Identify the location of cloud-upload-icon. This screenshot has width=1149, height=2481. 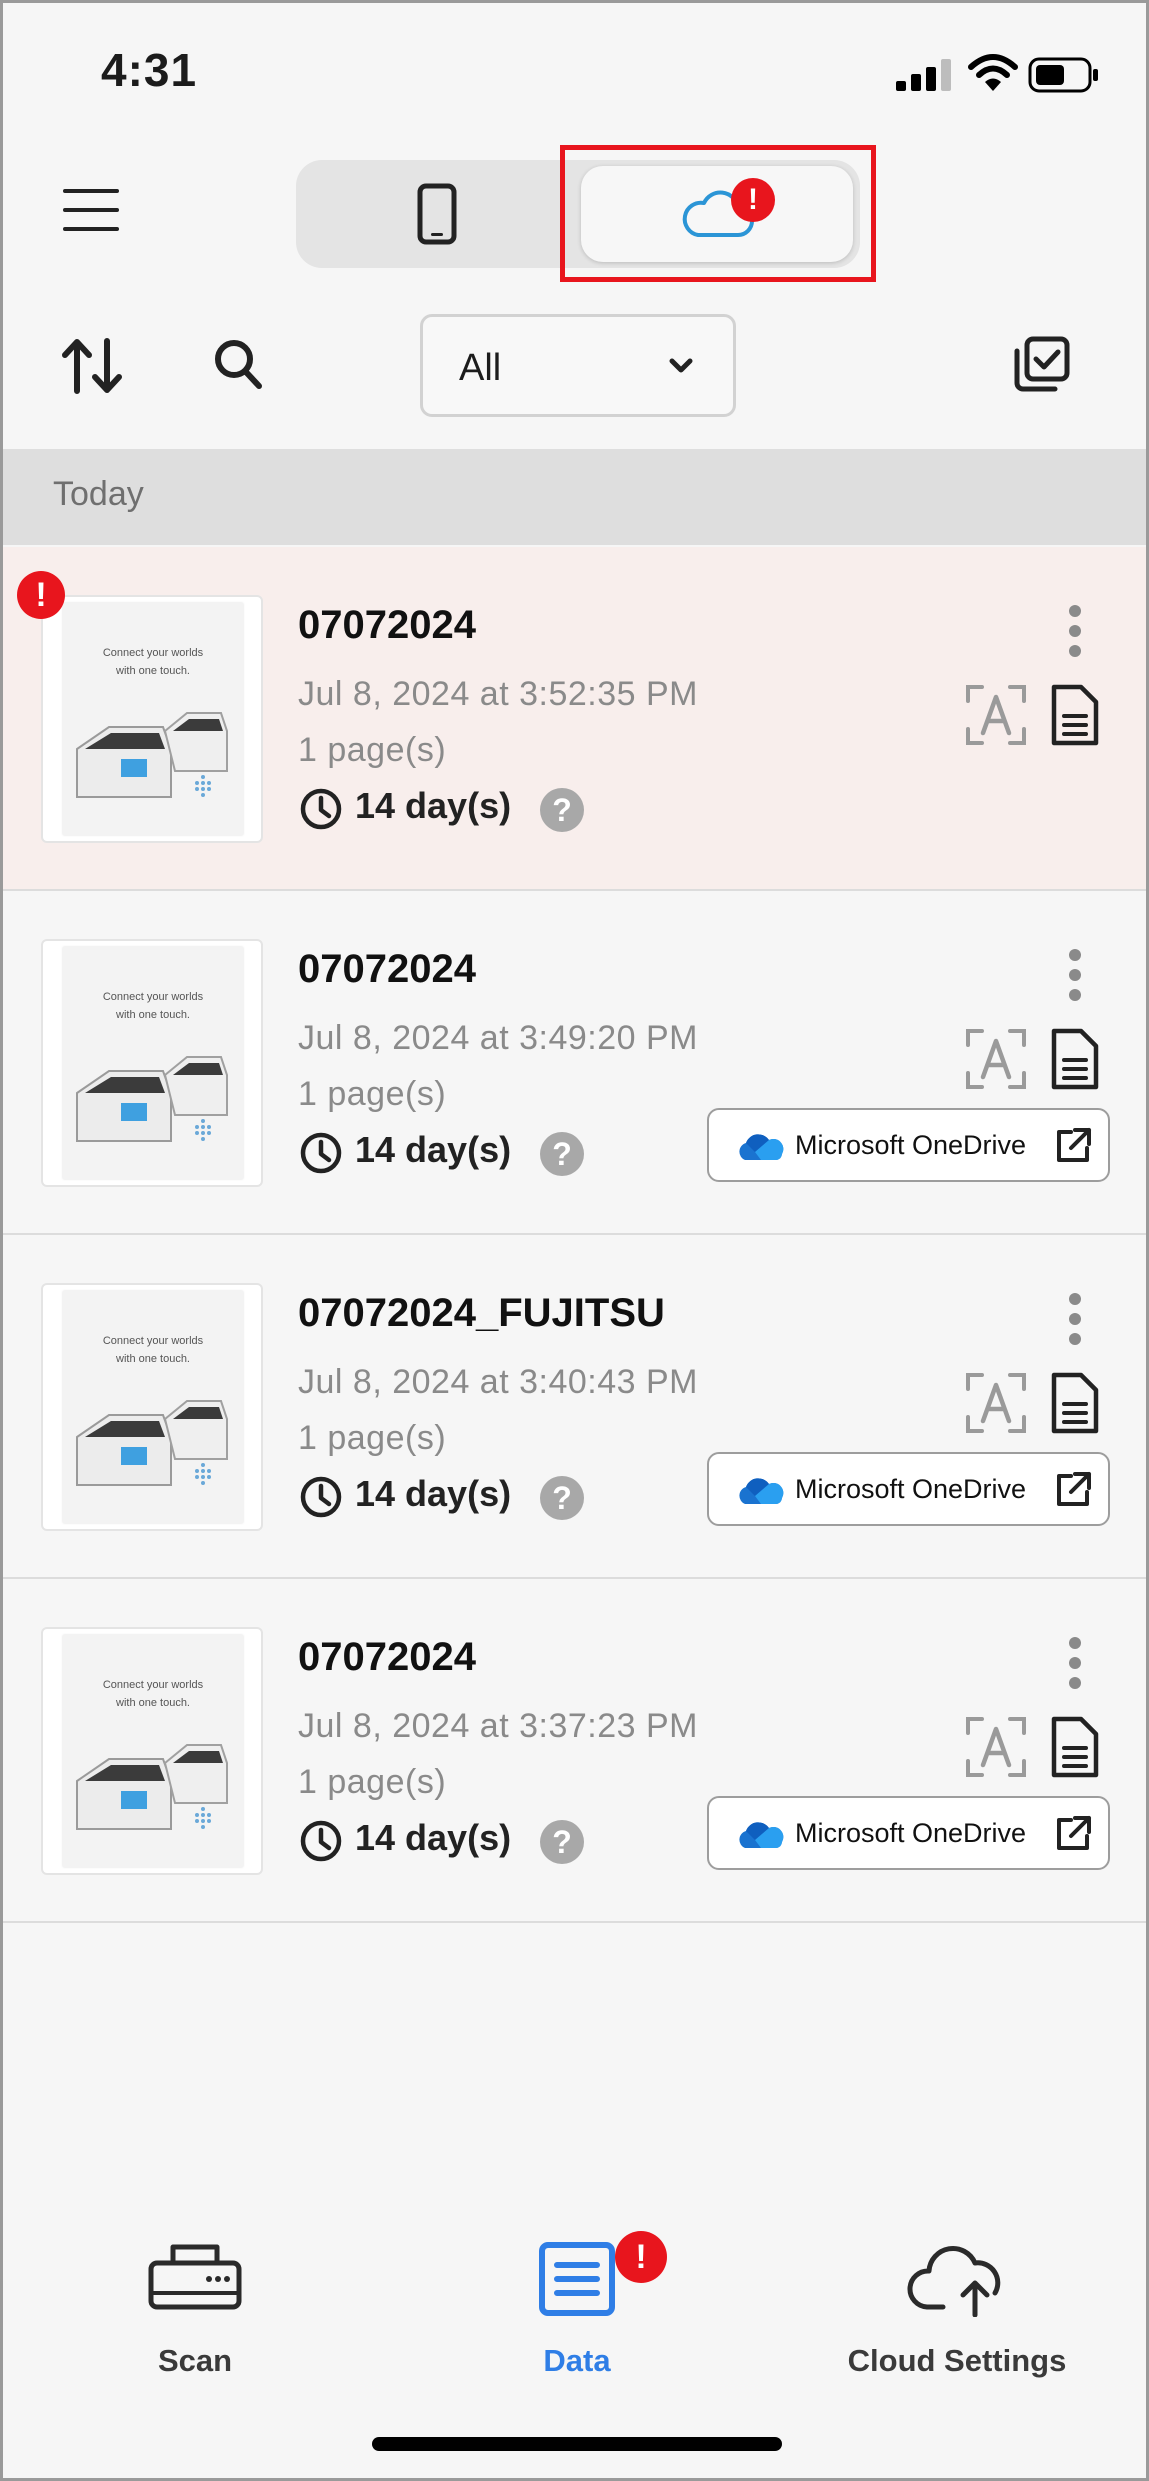
(954, 2281).